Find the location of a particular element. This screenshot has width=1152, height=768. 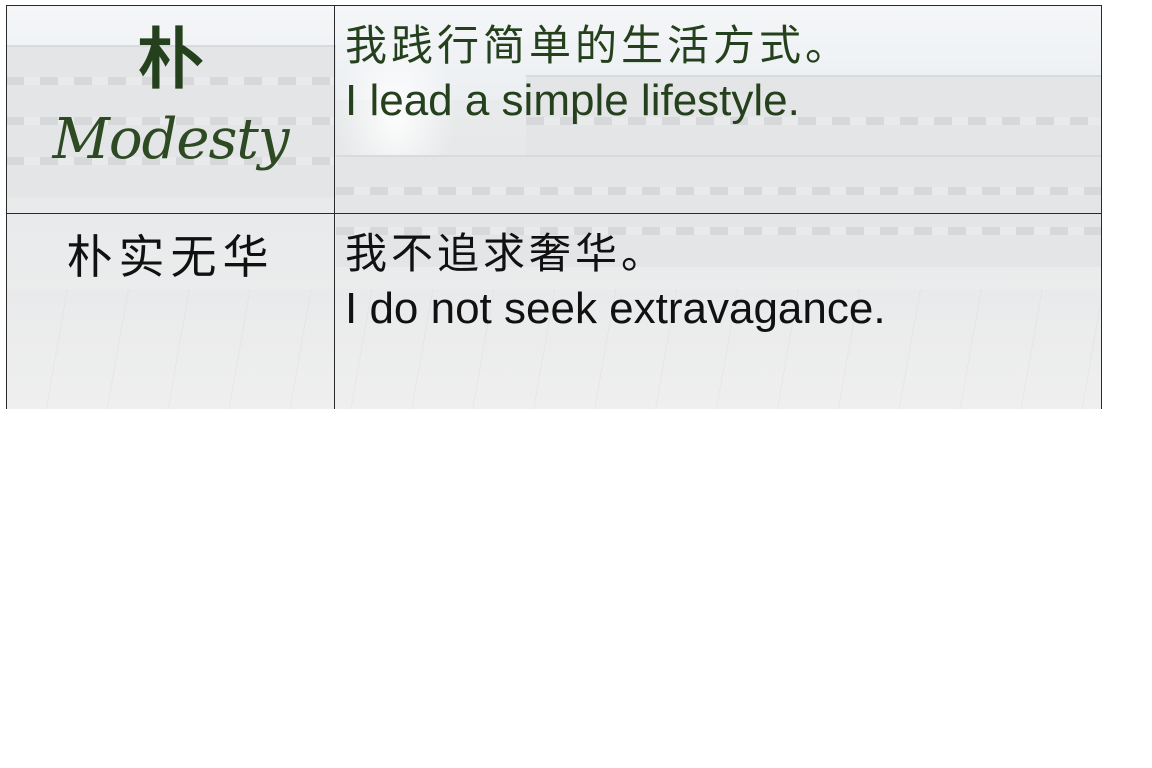

idiom-cell: 朴实无华 is located at coordinates (170, 311).